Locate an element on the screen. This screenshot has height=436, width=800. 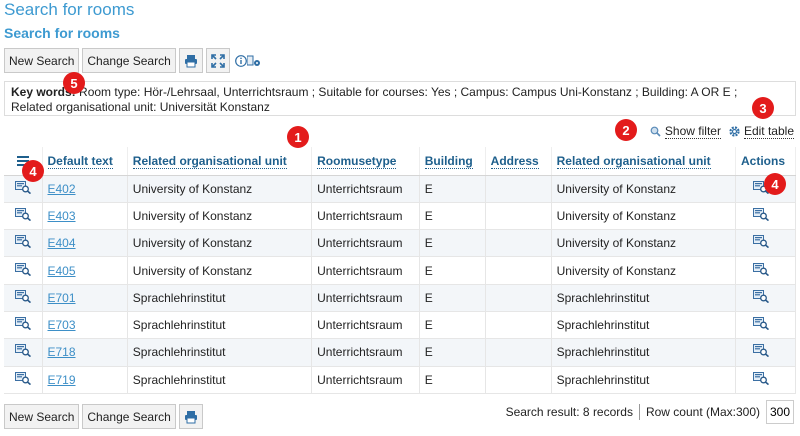
bottom-toolbar: New Search Change Search is located at coordinates (103, 416).